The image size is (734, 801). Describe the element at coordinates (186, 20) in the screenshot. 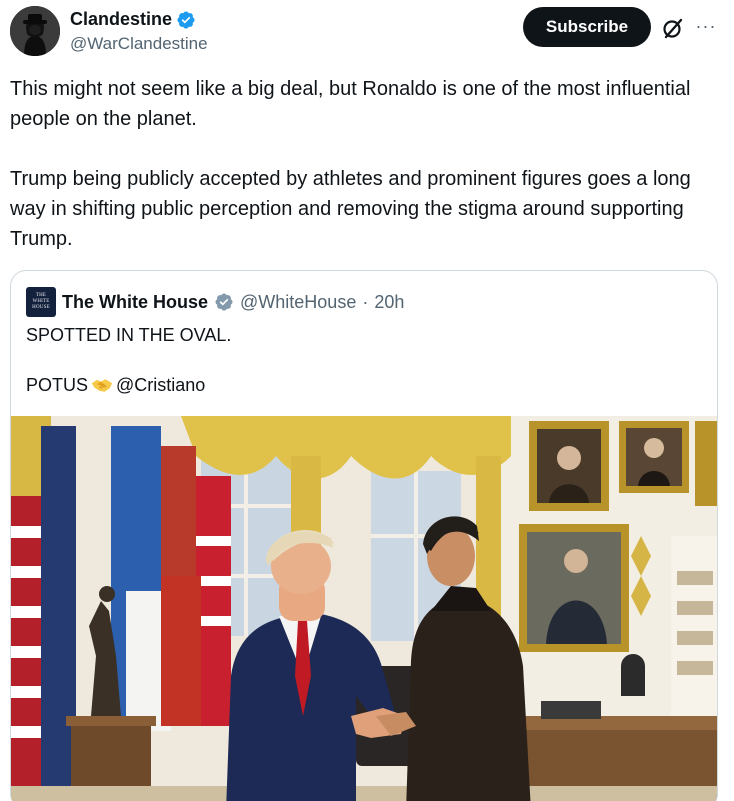

I see `verified-badge-icon` at that location.